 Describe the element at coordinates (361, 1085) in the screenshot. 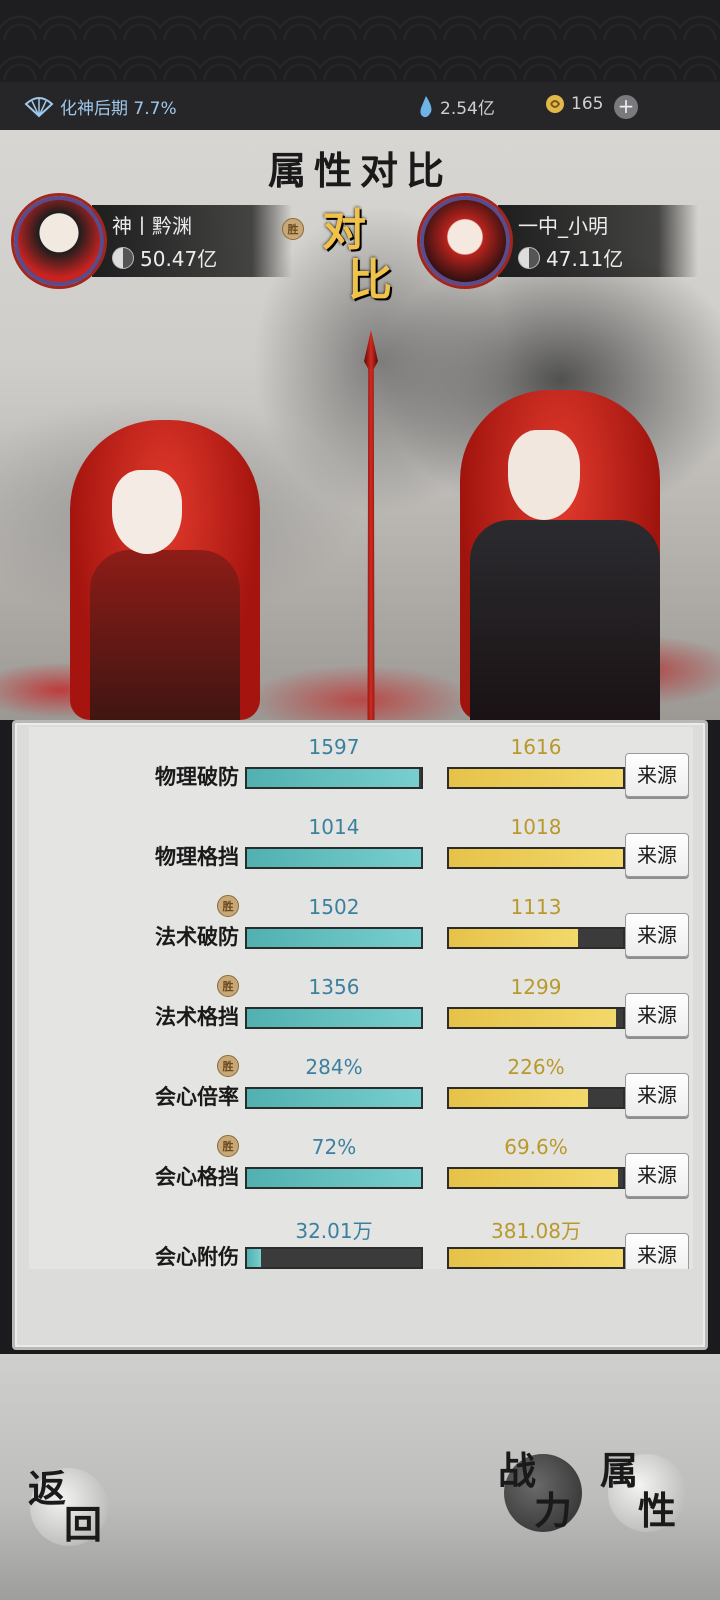

I see `stat-row: 胜 会心倍率 284% 226% 来源` at that location.